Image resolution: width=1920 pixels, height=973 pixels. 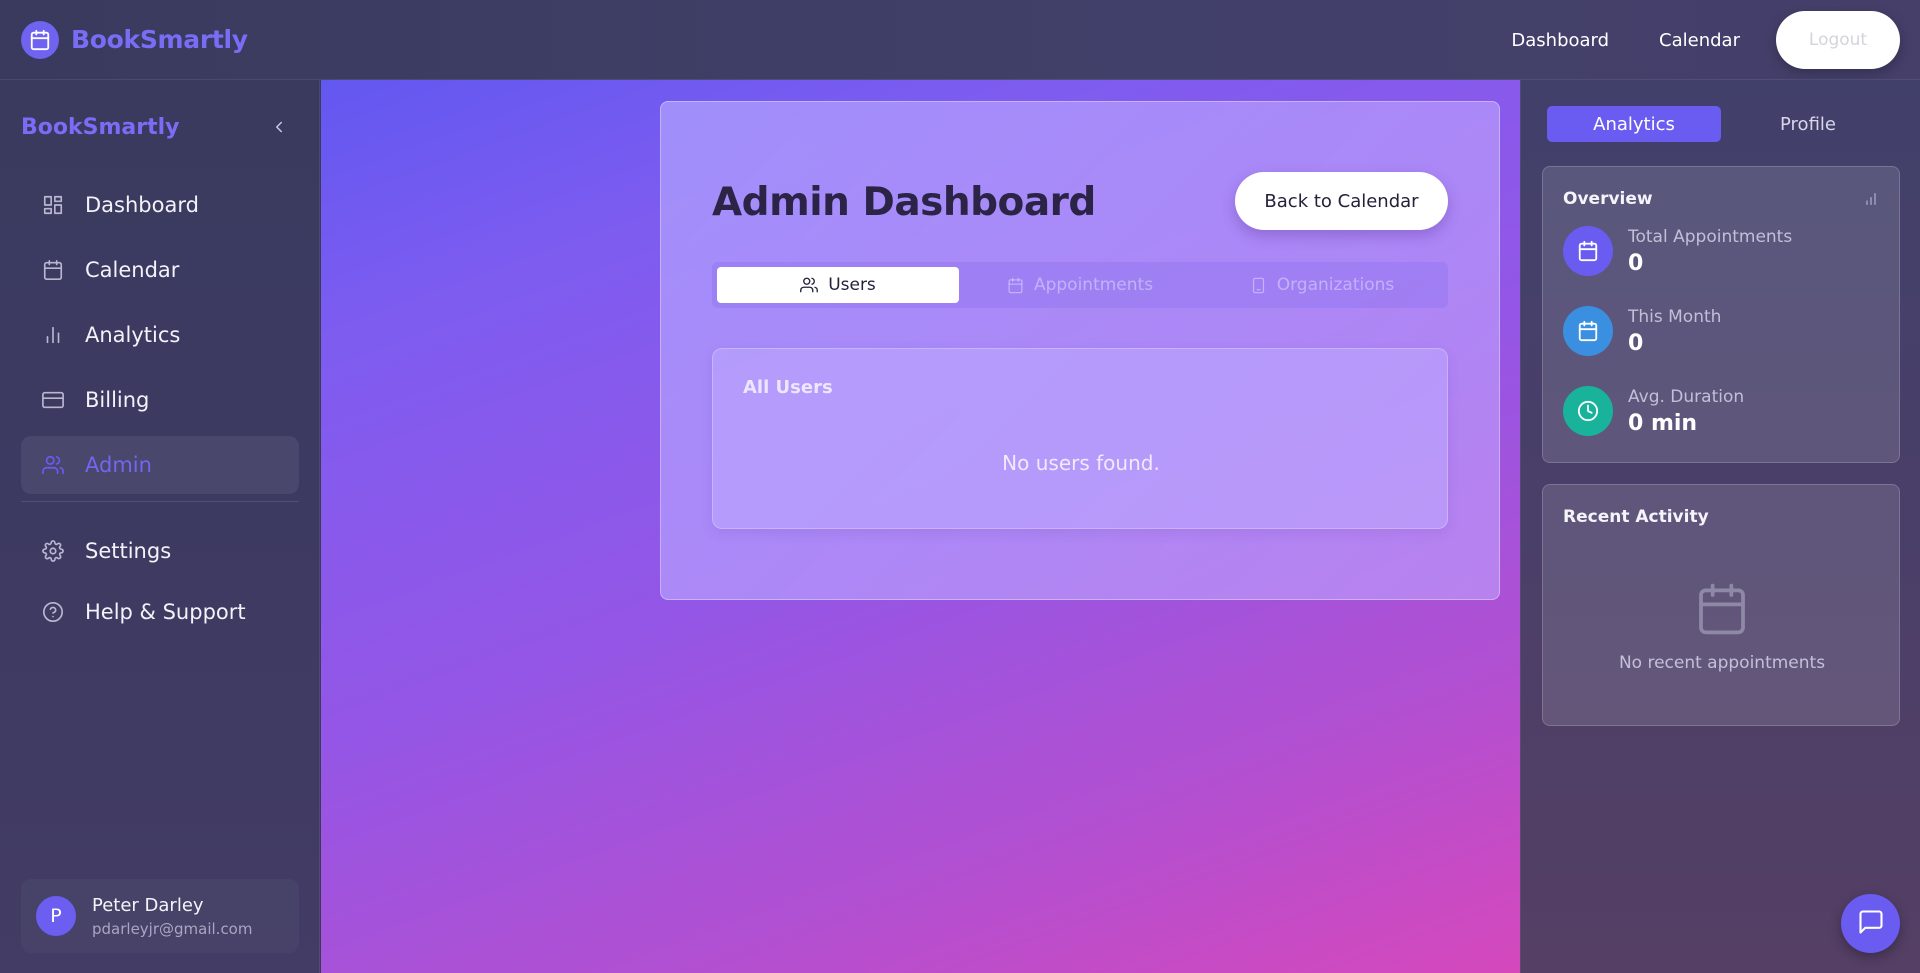 I want to click on stat-text: Total Appointments 0, so click(x=1710, y=251).